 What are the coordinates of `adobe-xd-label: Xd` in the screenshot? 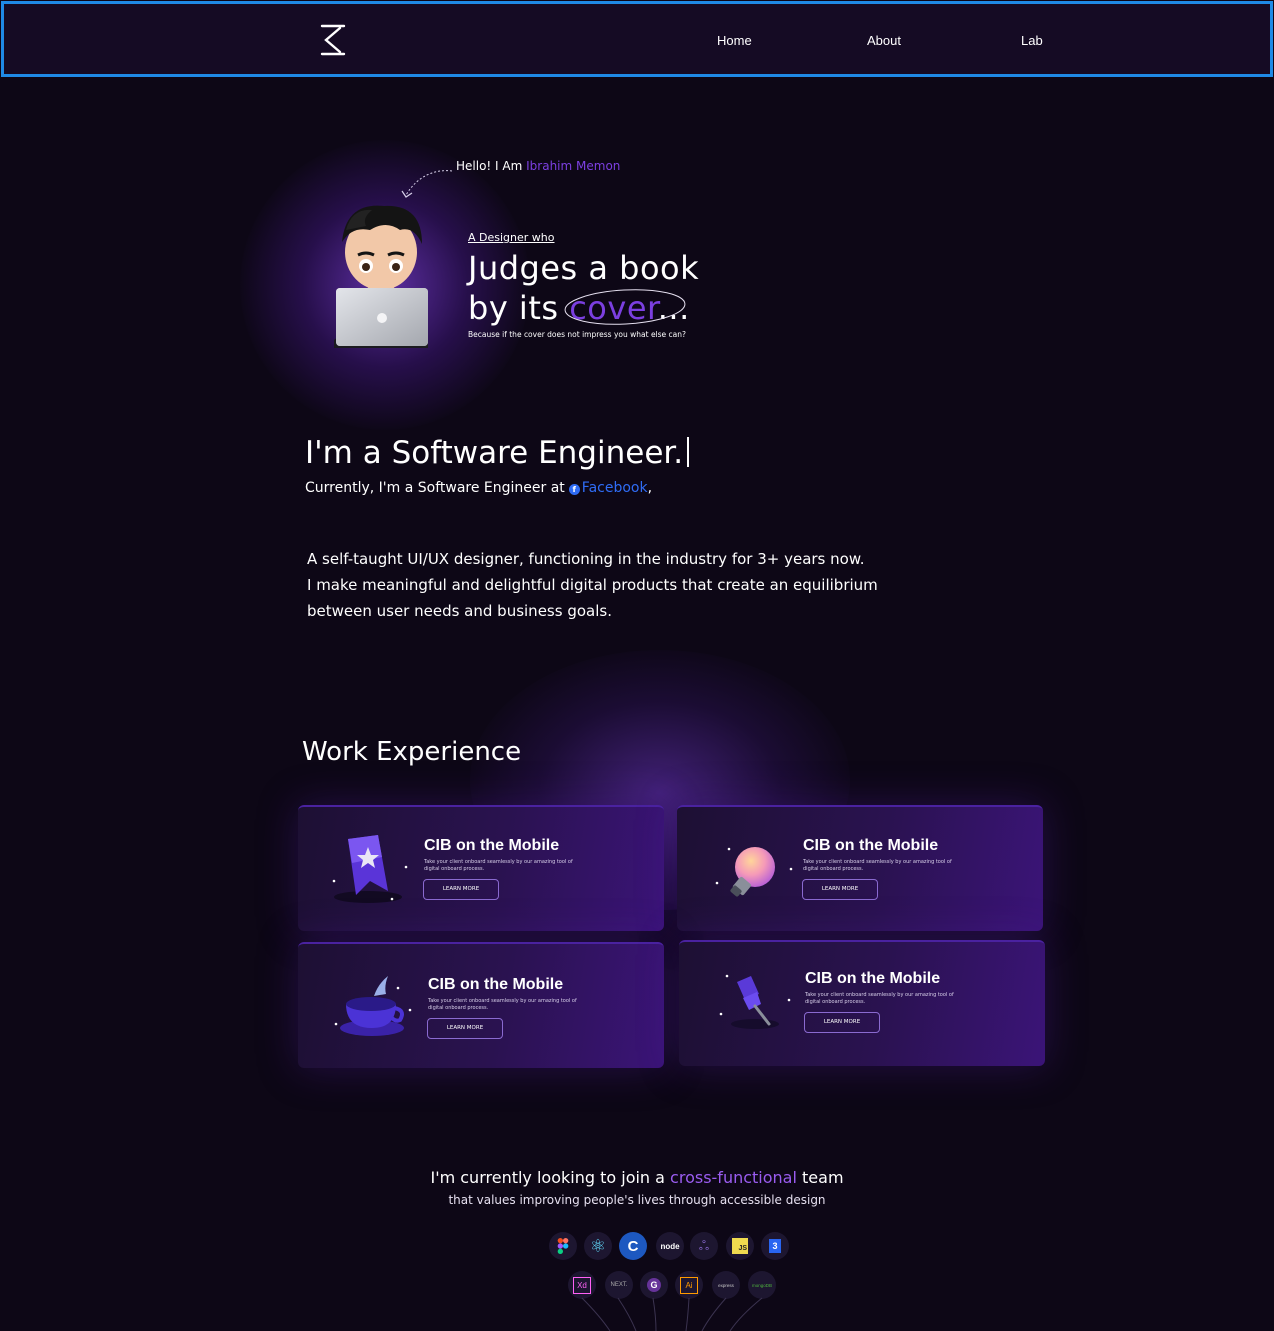 It's located at (582, 1285).